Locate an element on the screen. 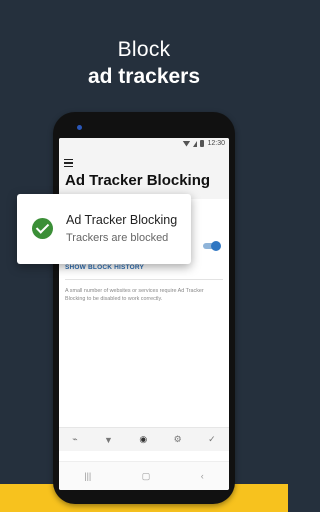  divider is located at coordinates (144, 279).